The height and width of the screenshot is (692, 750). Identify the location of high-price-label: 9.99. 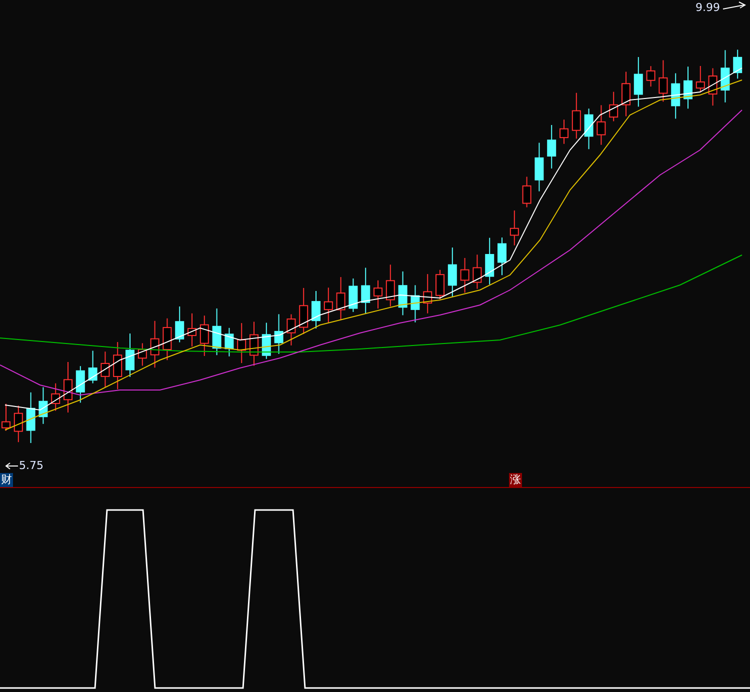
(708, 7).